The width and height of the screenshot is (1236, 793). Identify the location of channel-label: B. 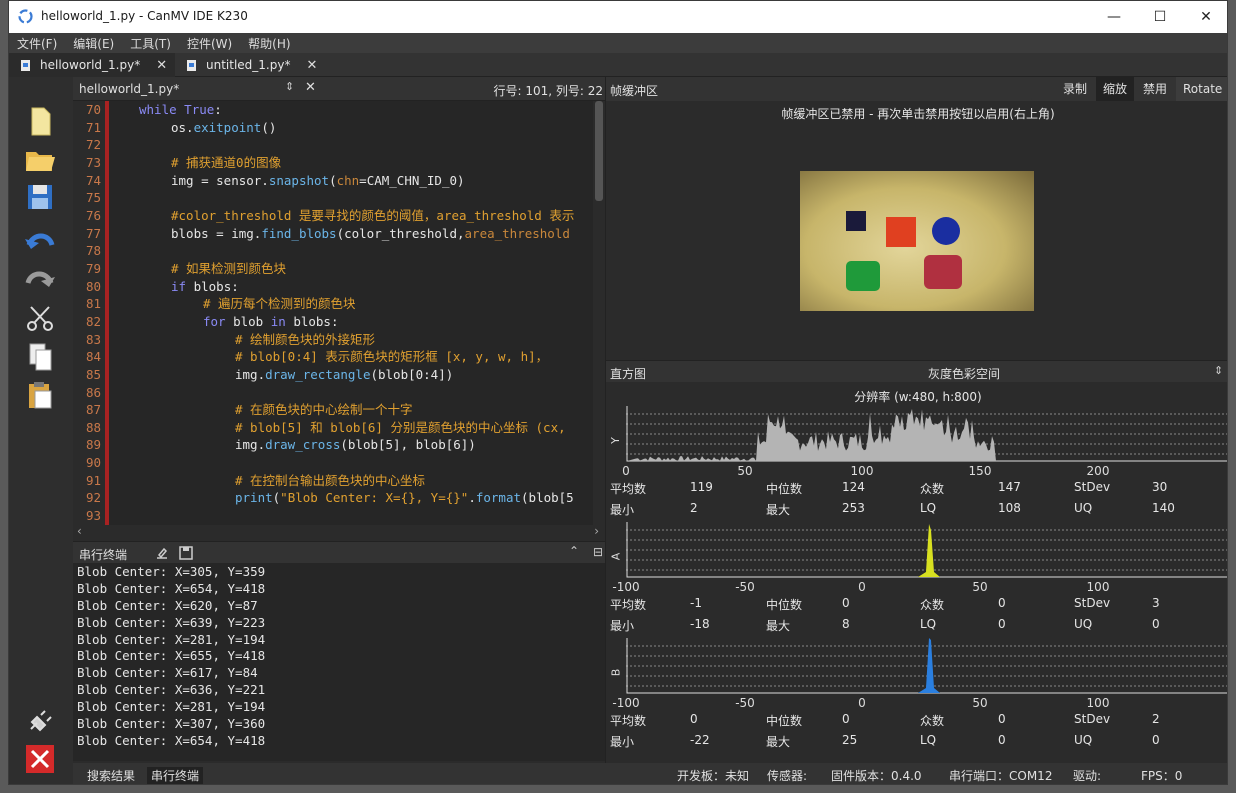
(616, 672).